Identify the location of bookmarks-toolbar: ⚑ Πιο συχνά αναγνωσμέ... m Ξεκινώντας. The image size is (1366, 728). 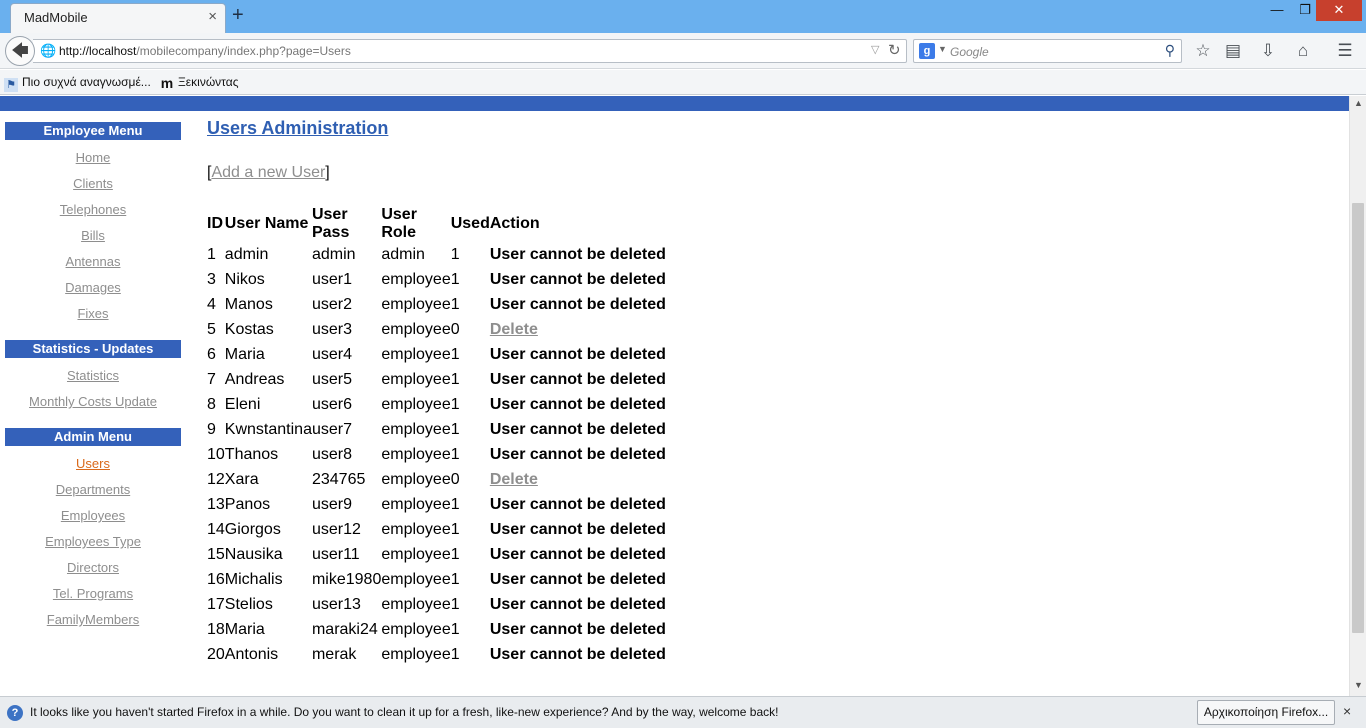
(683, 82).